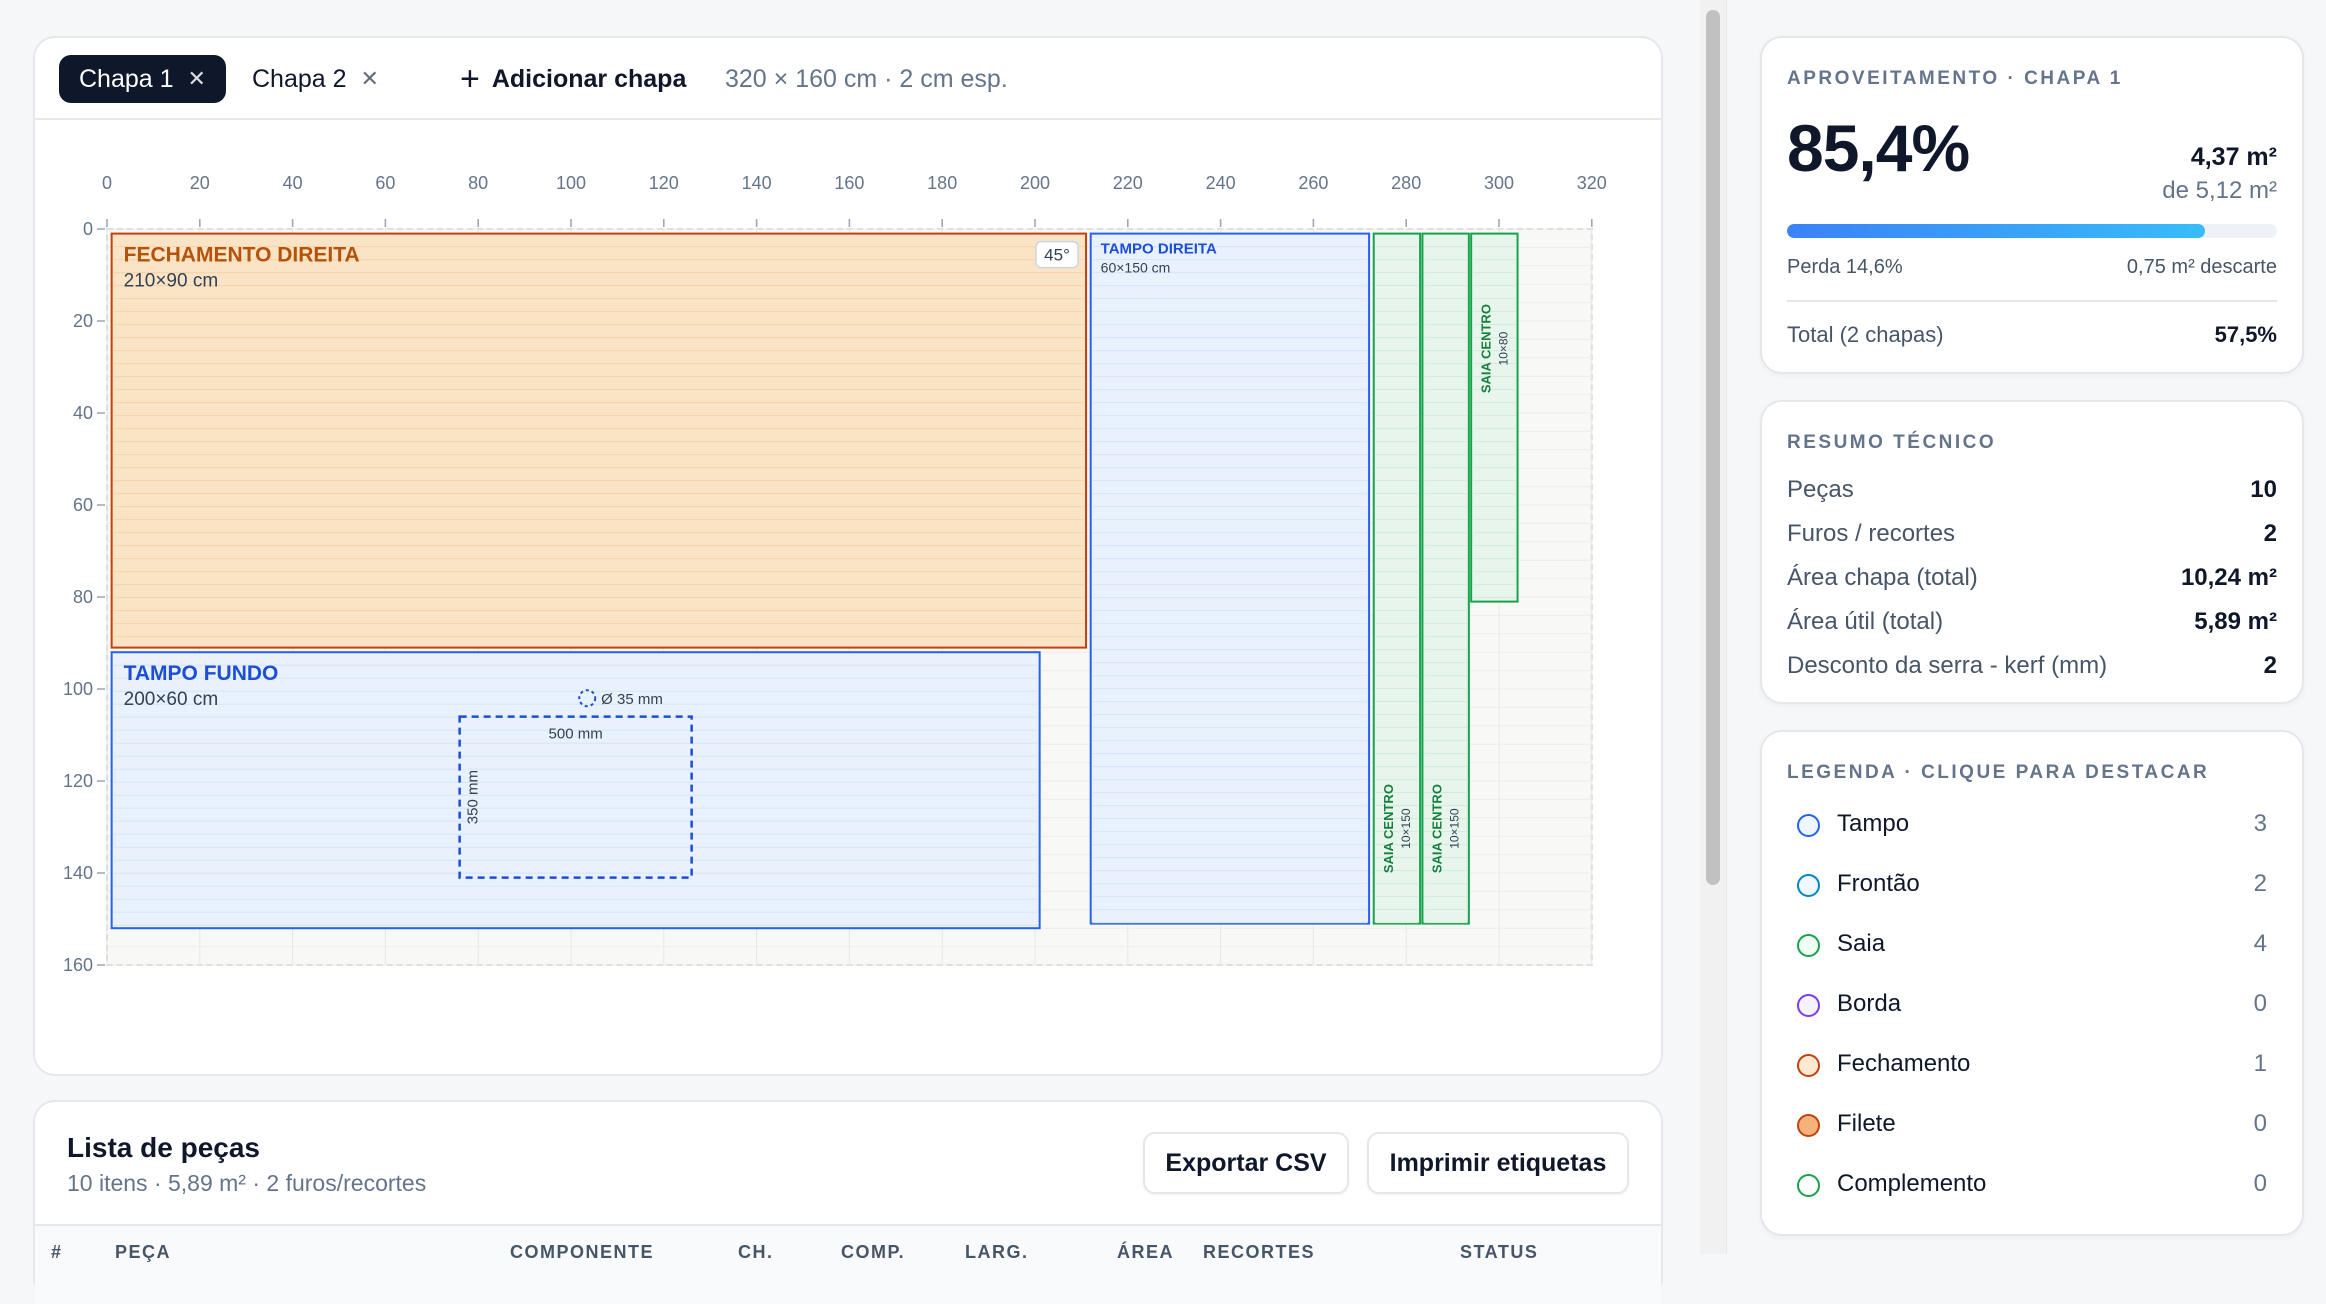 This screenshot has height=1304, width=2326. What do you see at coordinates (1878, 883) in the screenshot?
I see `legend-label: Frontão` at bounding box center [1878, 883].